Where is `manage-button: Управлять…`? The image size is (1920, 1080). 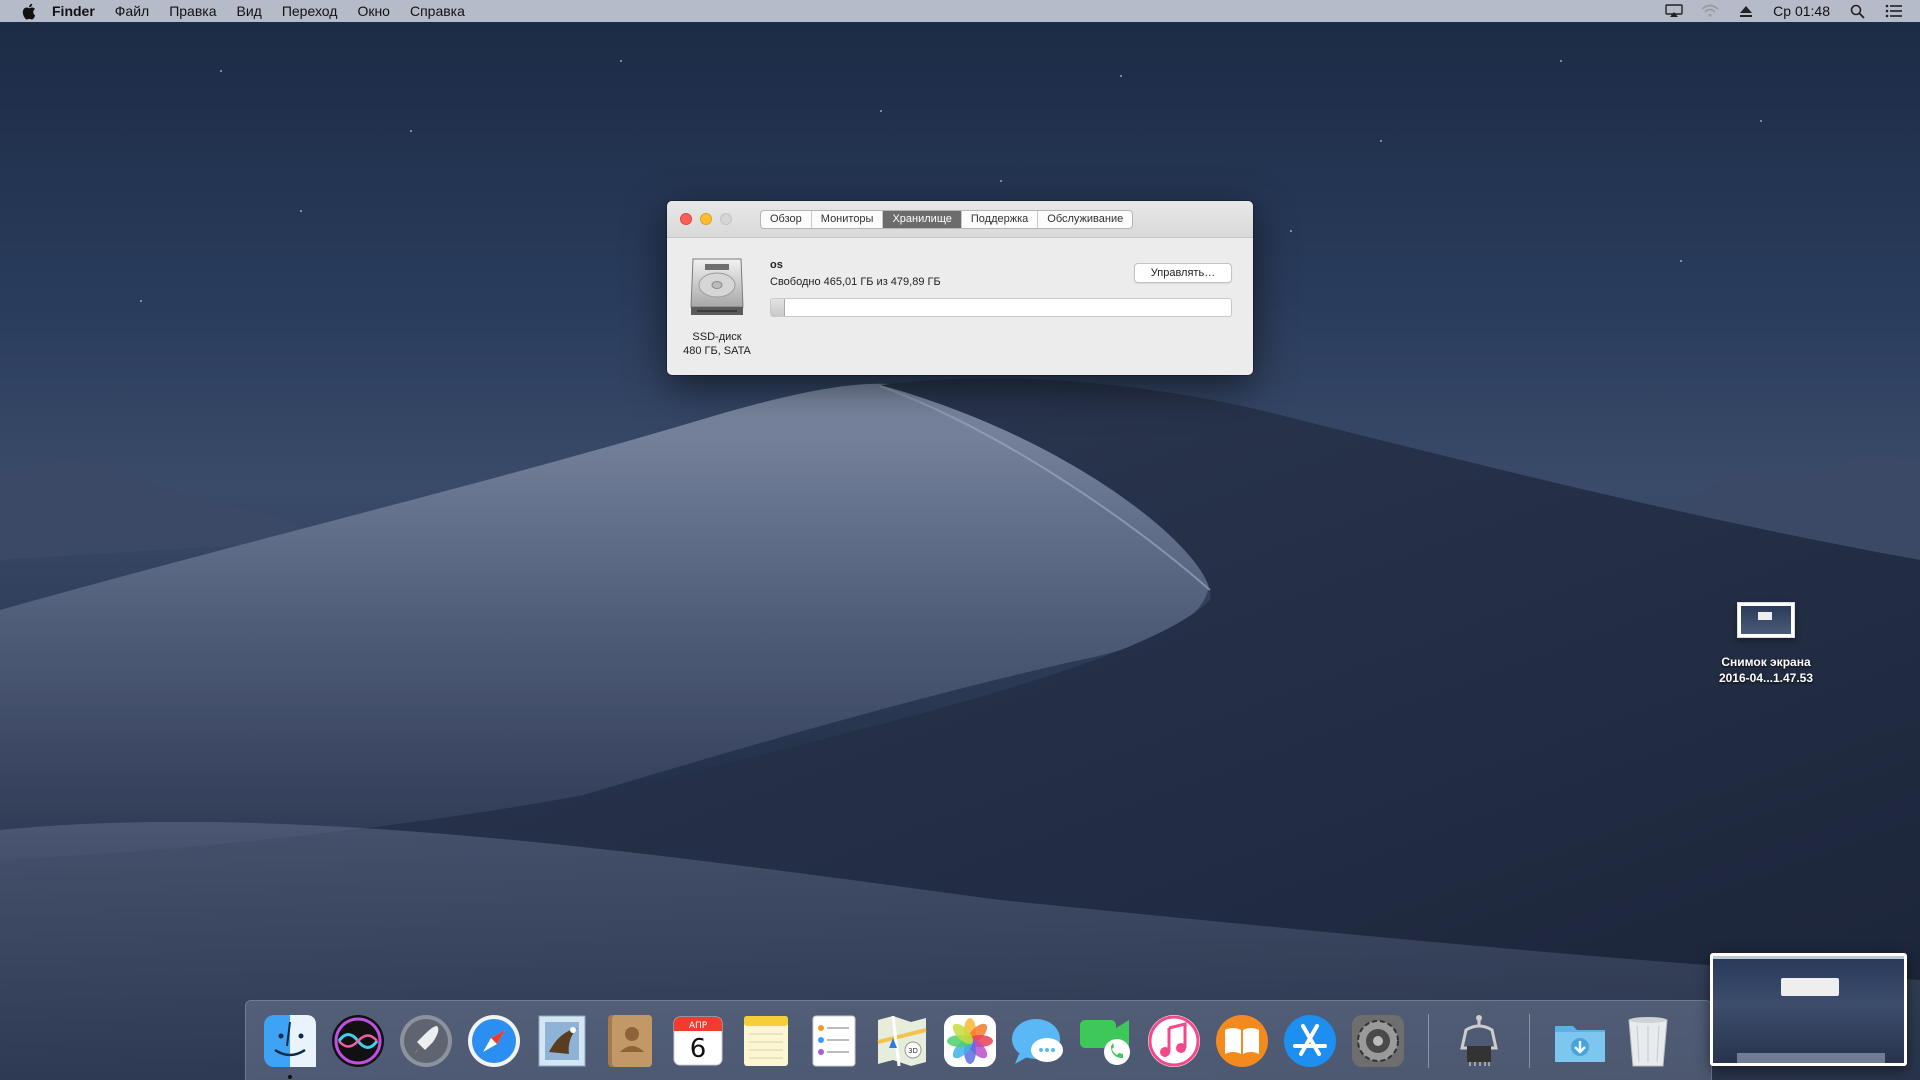 manage-button: Управлять… is located at coordinates (1183, 273).